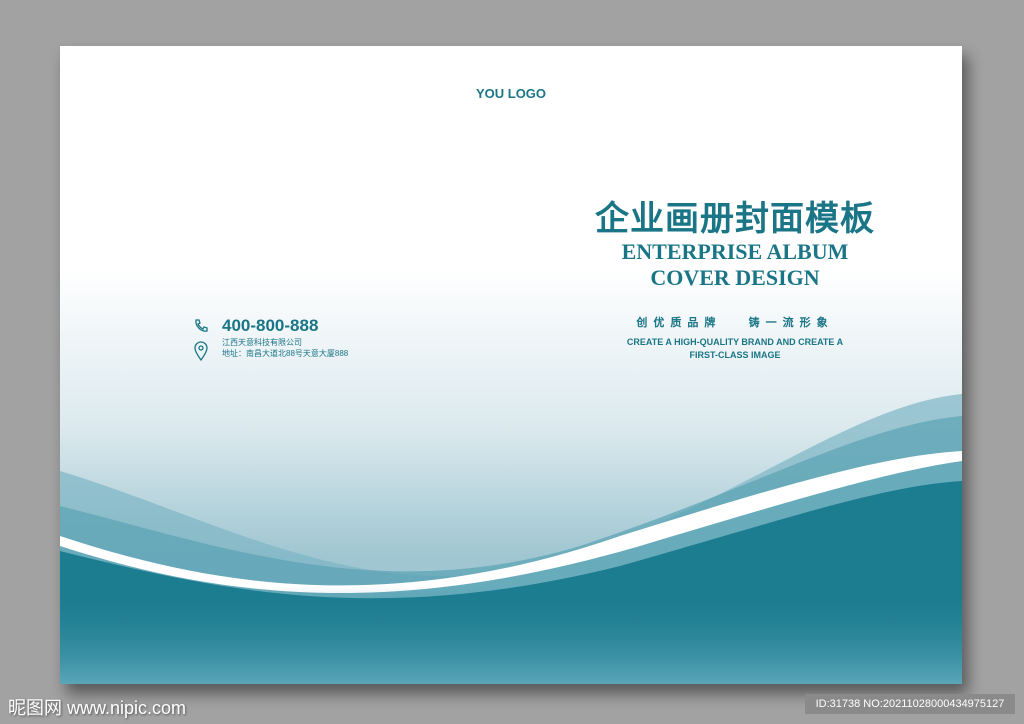  Describe the element at coordinates (735, 277) in the screenshot. I see `title-en-line-2: COVER DESIGN` at that location.